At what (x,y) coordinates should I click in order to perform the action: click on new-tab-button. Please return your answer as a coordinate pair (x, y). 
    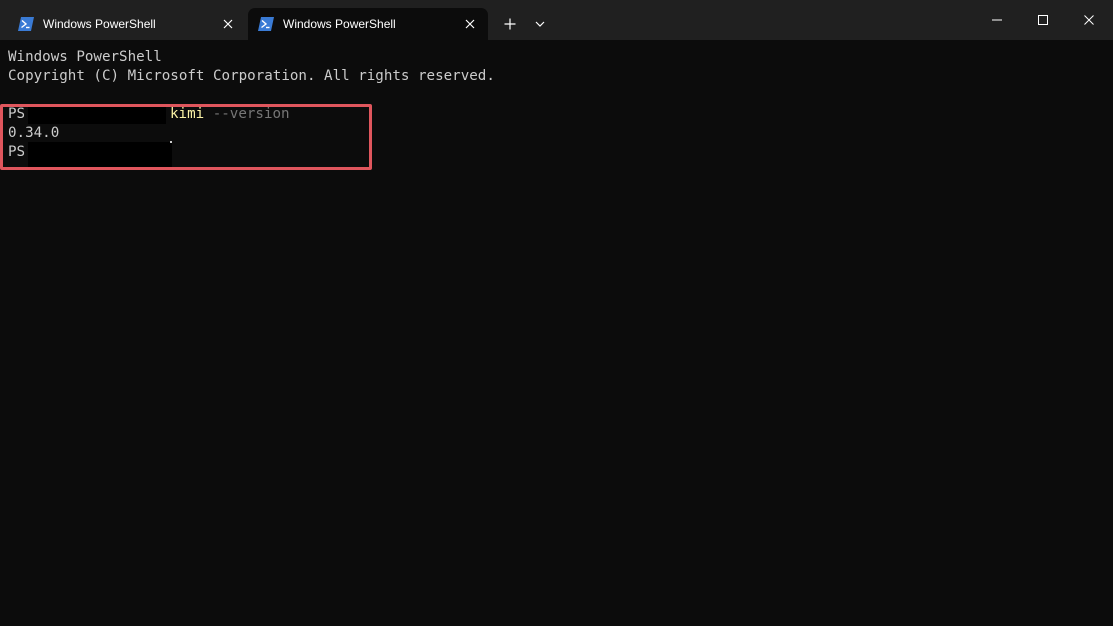
    Looking at the image, I should click on (510, 24).